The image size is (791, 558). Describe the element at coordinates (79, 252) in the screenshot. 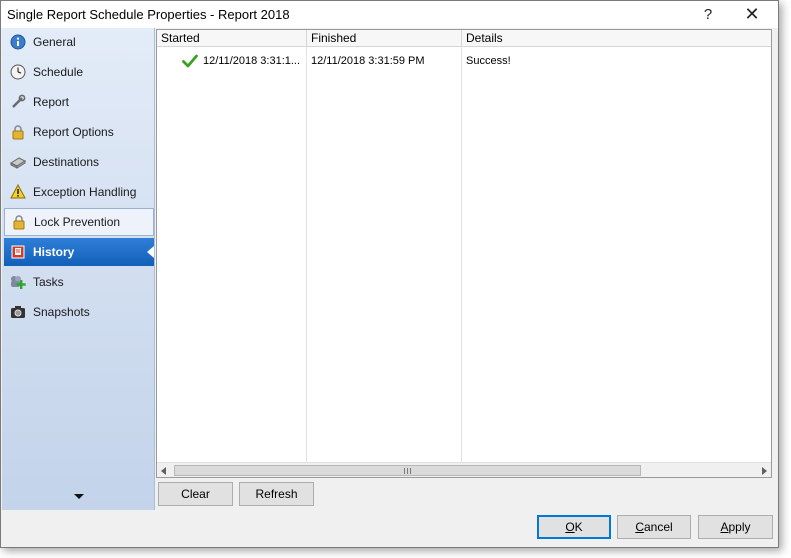

I see `sidebar-item-history: History` at that location.